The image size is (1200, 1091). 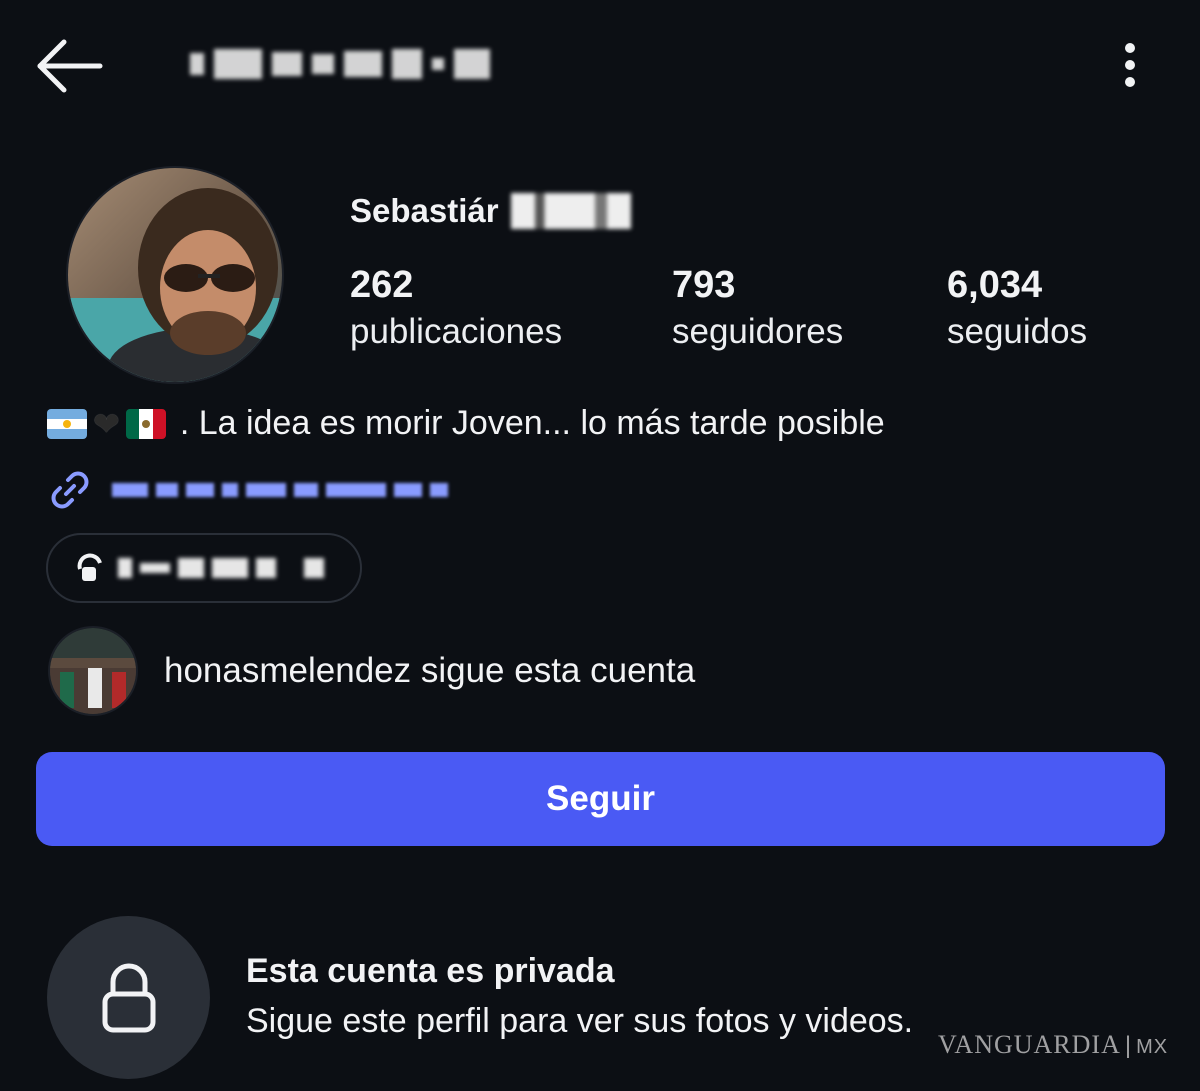 I want to click on mutual-follower-row: honasmelendez sigue esta cuenta, so click(x=371, y=671).